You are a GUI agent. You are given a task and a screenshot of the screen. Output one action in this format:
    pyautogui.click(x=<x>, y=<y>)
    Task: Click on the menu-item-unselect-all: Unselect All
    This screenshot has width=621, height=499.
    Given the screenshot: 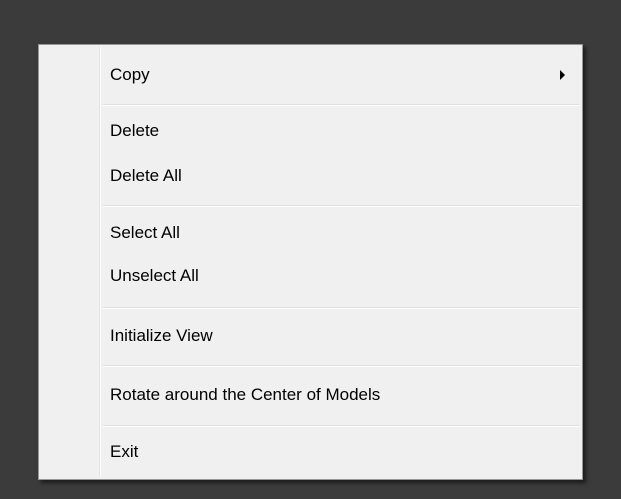 What is the action you would take?
    pyautogui.click(x=310, y=276)
    